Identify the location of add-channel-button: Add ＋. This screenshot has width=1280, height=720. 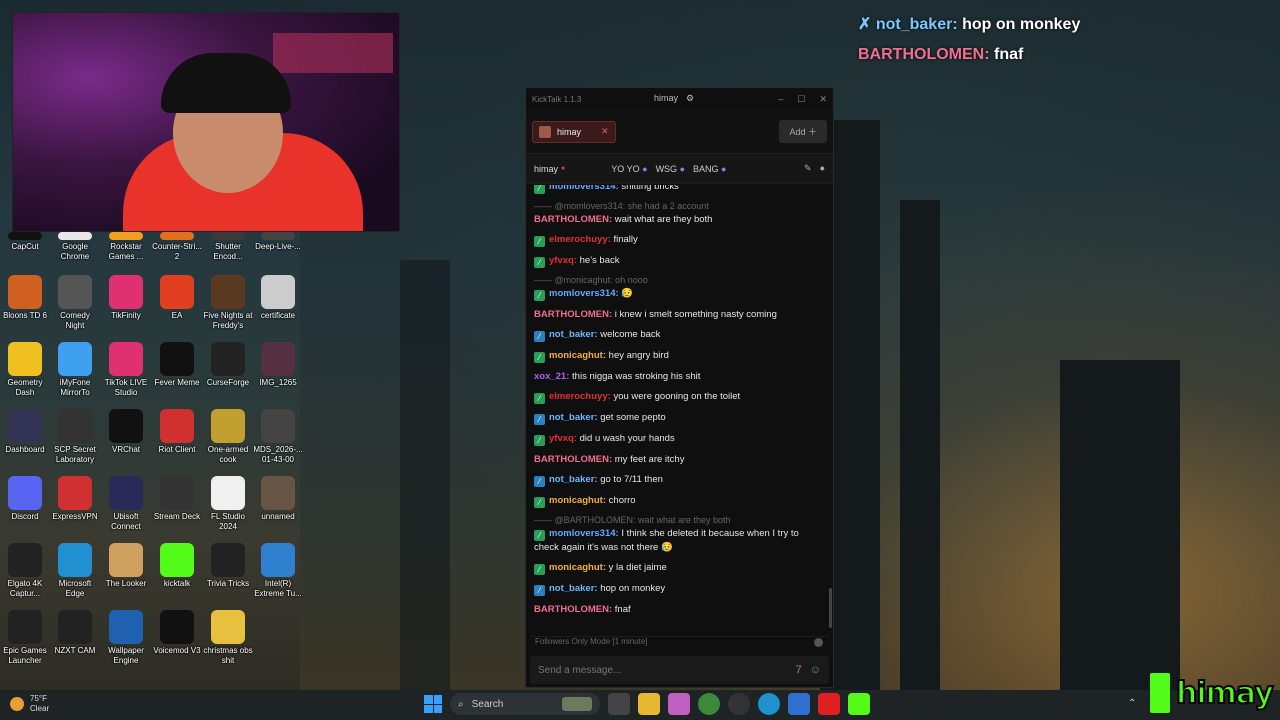
(803, 131).